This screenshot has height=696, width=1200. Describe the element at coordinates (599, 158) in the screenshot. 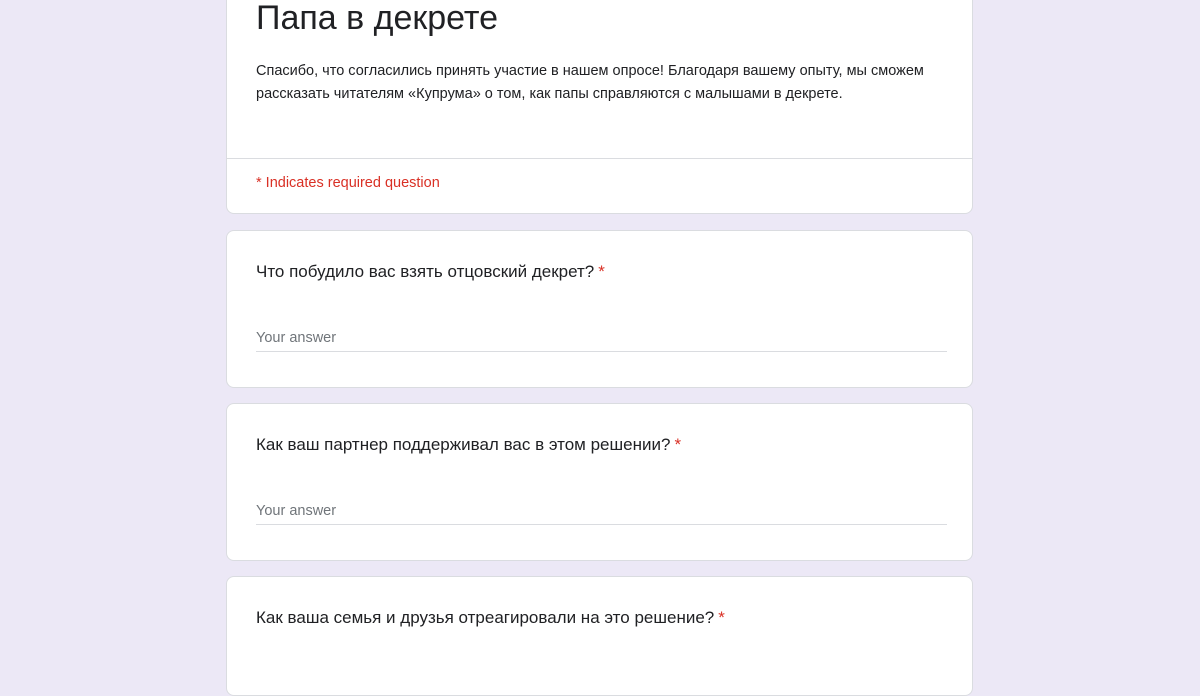

I see `header-divider` at that location.